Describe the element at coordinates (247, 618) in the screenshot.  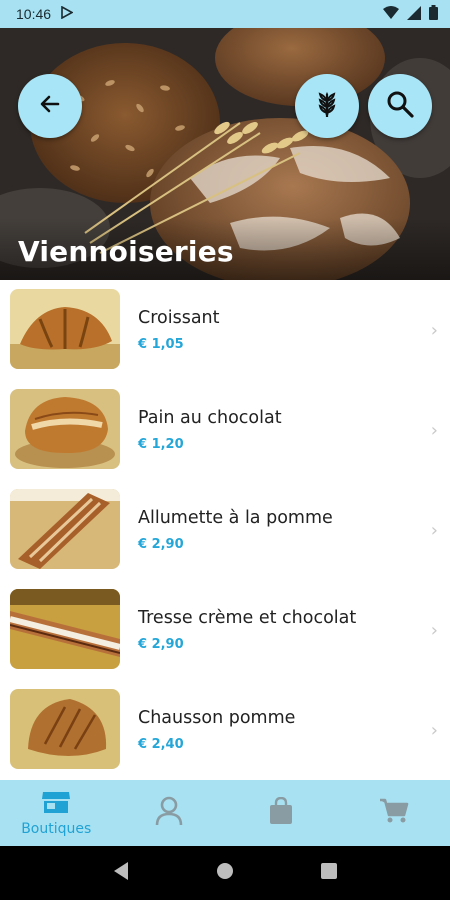
I see `product-name: Tresse crème et chocolat` at that location.